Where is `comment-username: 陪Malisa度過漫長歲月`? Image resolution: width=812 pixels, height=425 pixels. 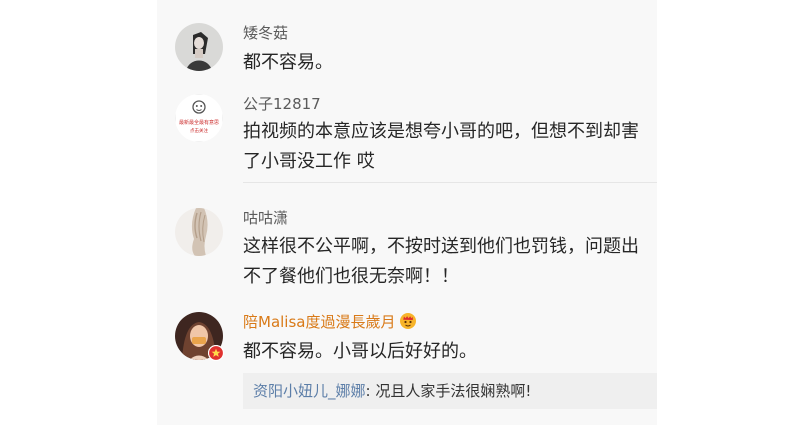
comment-username: 陪Malisa度過漫長歲月 is located at coordinates (319, 322).